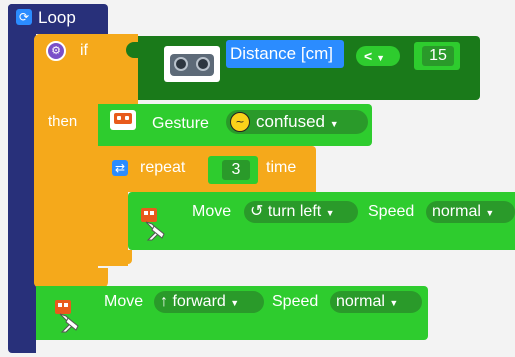  What do you see at coordinates (84, 50) in the screenshot?
I see `if-label: if` at bounding box center [84, 50].